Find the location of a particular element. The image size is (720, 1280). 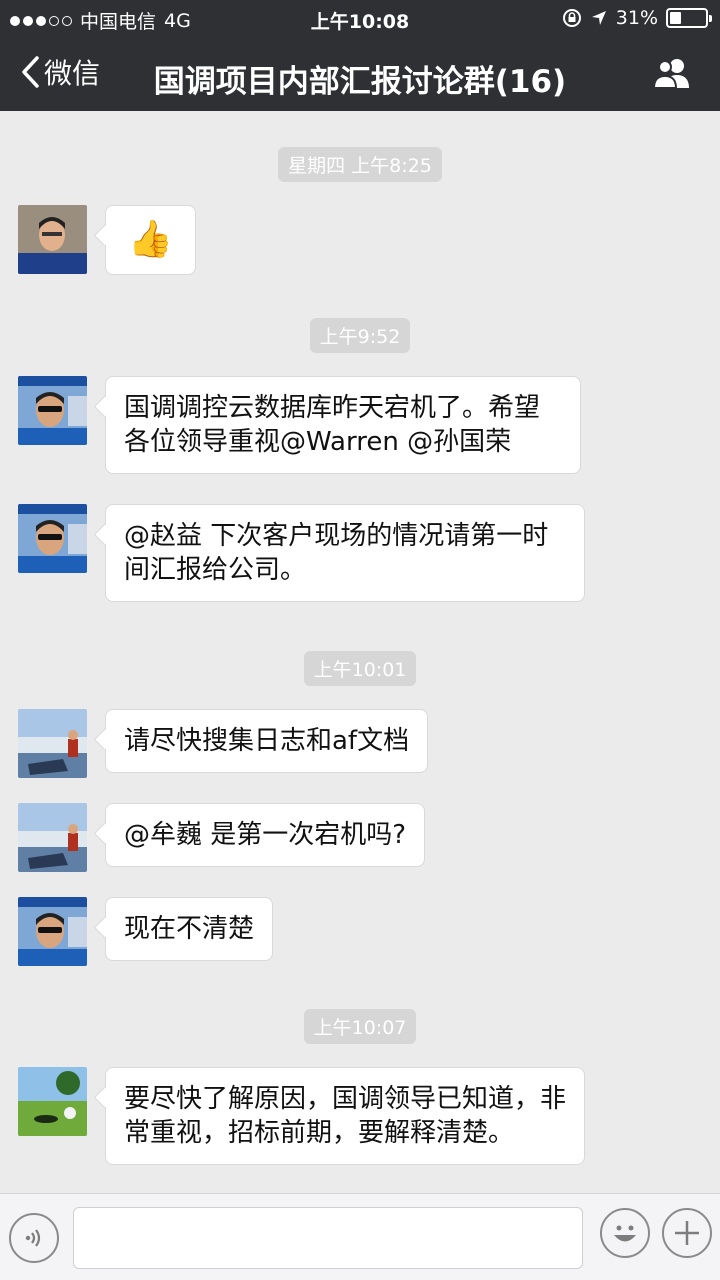

more-button is located at coordinates (687, 1233).